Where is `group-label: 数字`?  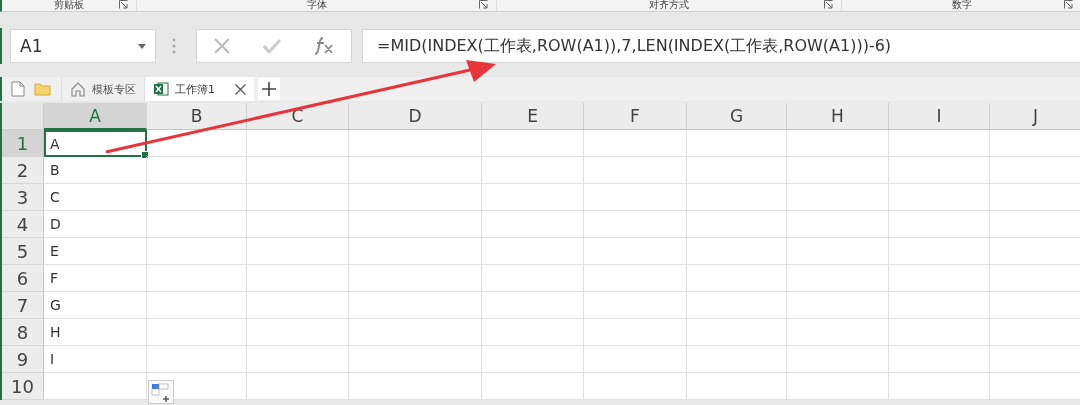
group-label: 数字 is located at coordinates (961, 5).